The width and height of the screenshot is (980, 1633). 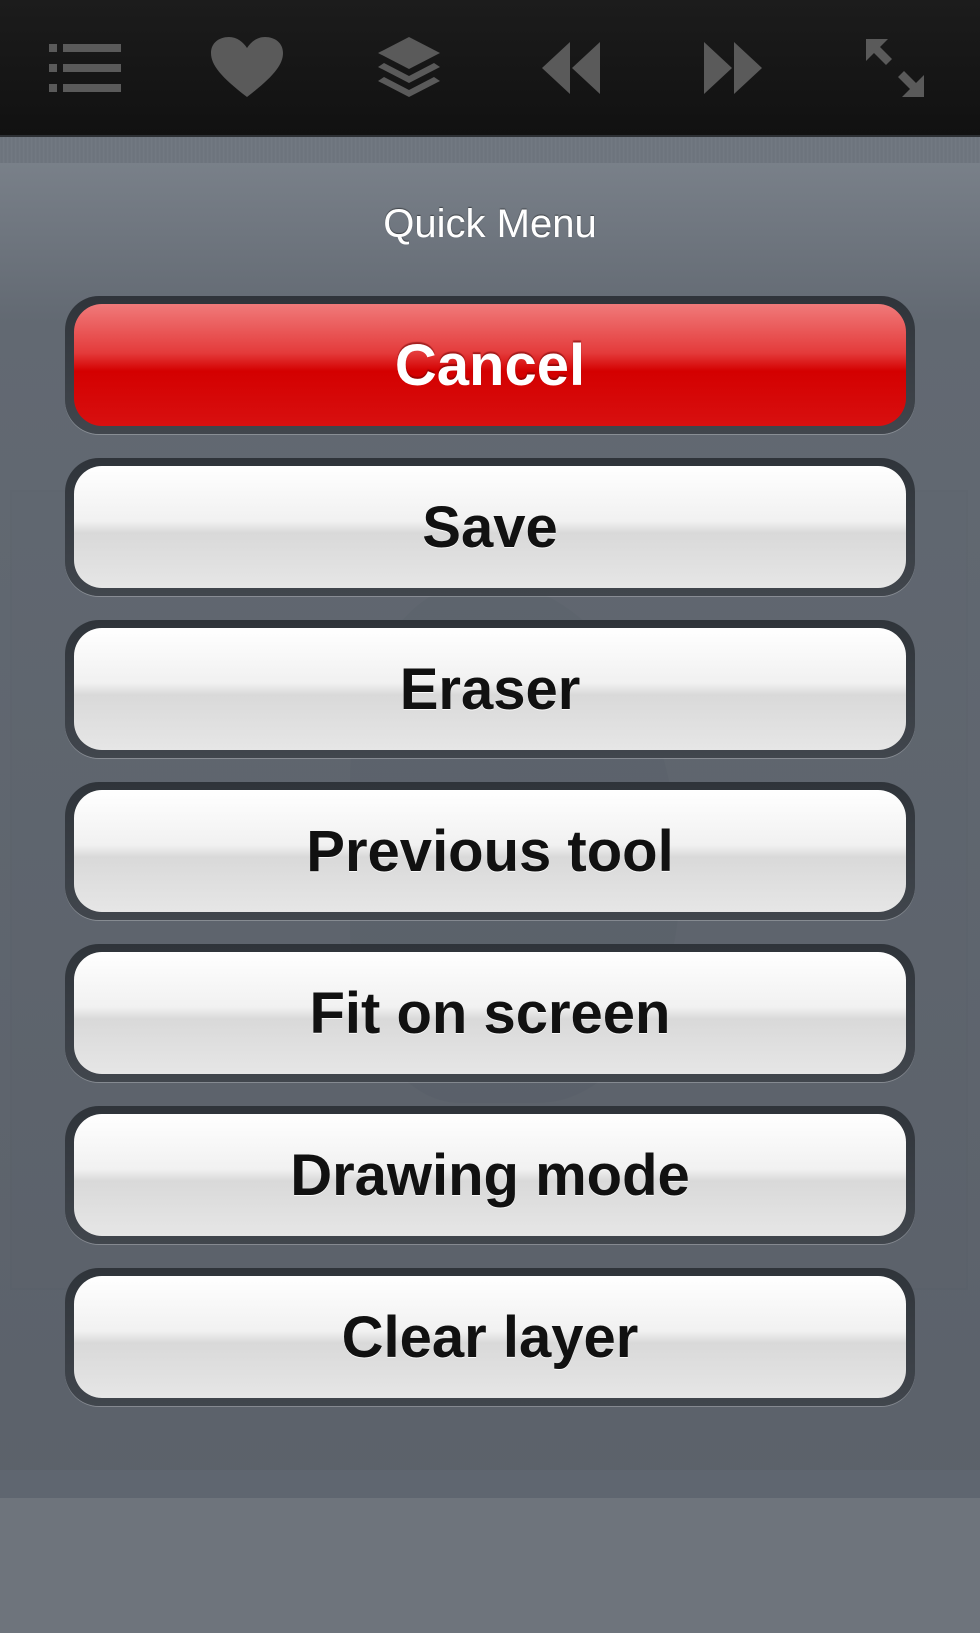 What do you see at coordinates (490, 149) in the screenshot?
I see `toolbar-separator` at bounding box center [490, 149].